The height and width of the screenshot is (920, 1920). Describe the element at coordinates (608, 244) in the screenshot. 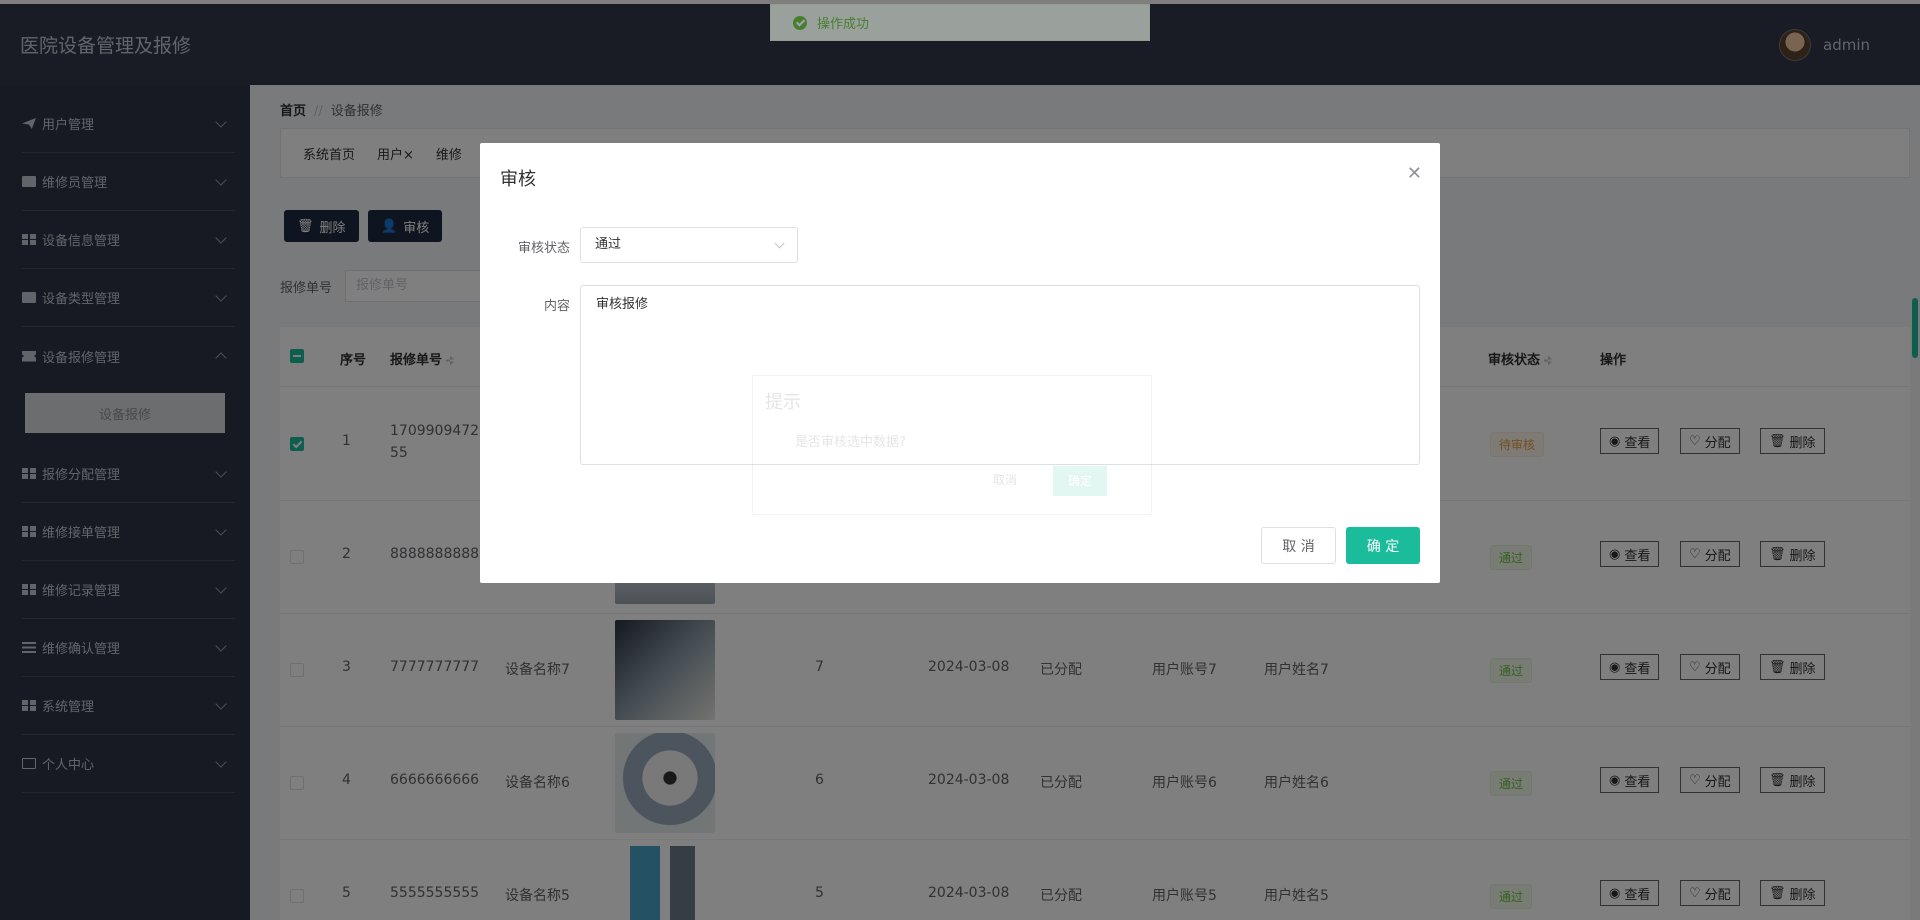

I see `status-select-value: 通过` at that location.